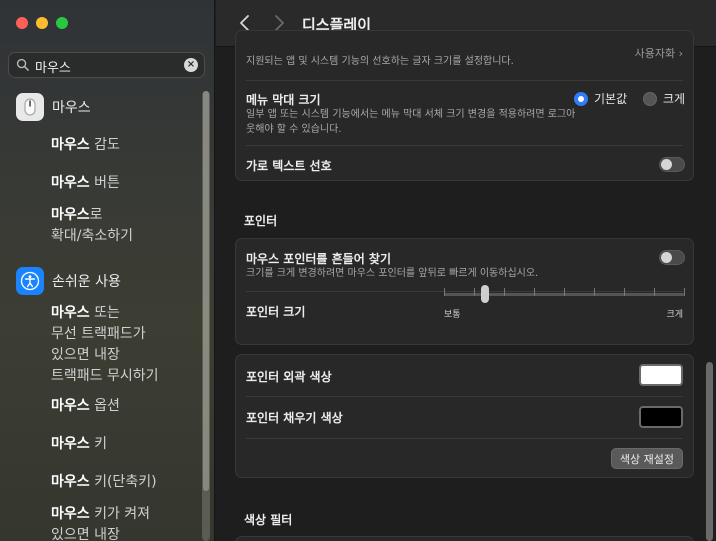 The height and width of the screenshot is (541, 716). Describe the element at coordinates (674, 315) in the screenshot. I see `pointer-size-max-label: 크게` at that location.